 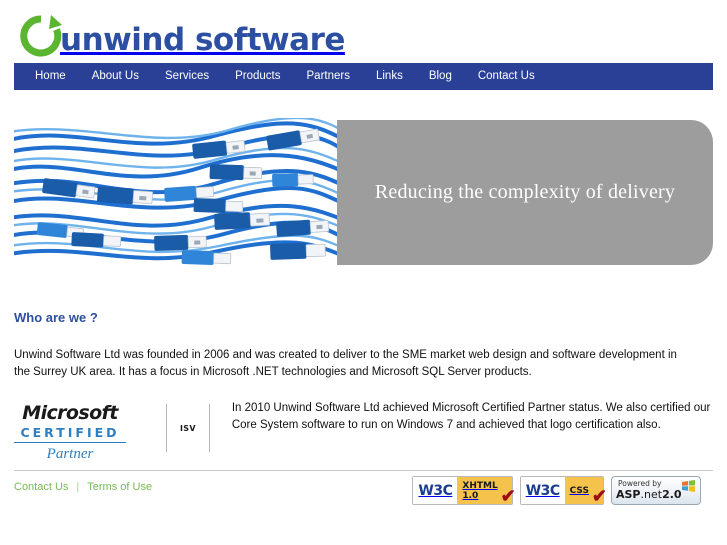 What do you see at coordinates (389, 76) in the screenshot?
I see `nav-item-links: Links` at bounding box center [389, 76].